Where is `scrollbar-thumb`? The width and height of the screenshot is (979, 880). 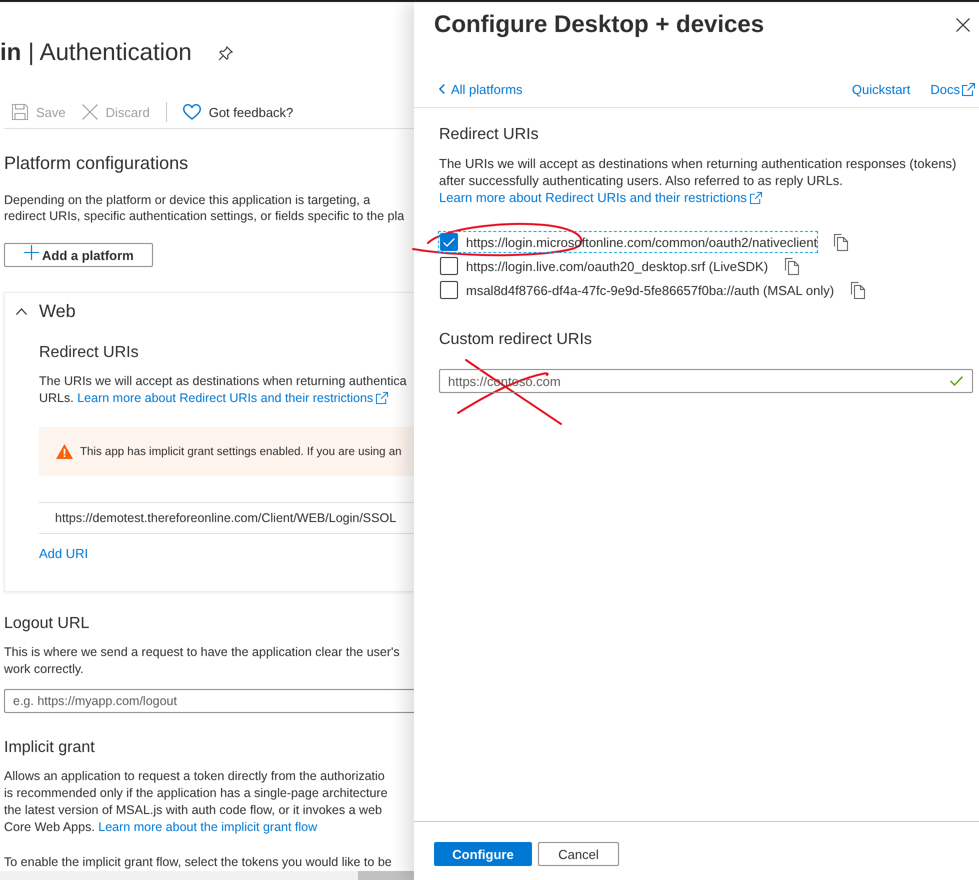 scrollbar-thumb is located at coordinates (386, 875).